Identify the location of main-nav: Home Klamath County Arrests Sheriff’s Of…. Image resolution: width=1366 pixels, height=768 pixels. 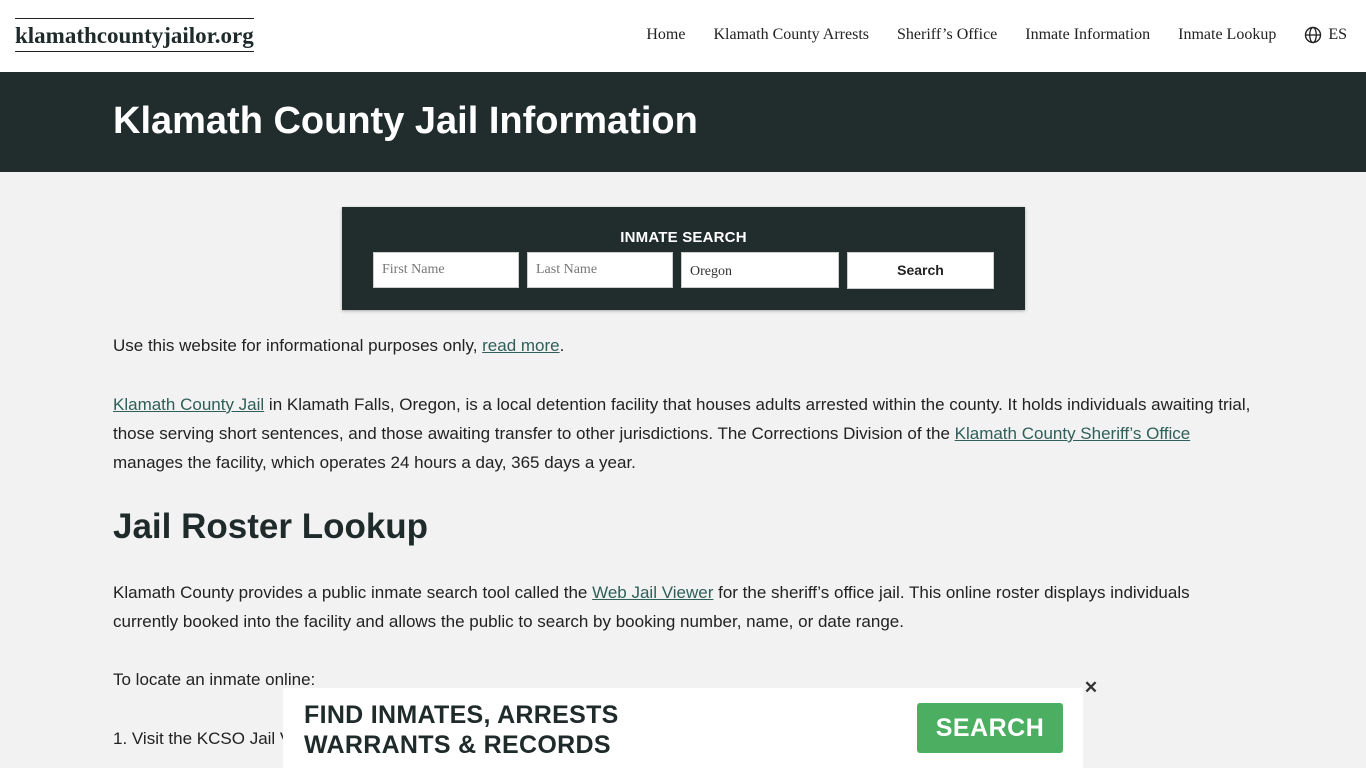
(982, 35).